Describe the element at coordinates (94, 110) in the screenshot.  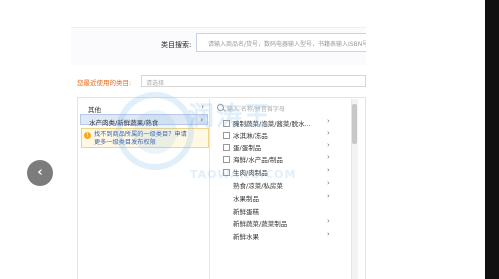
I see `level1-item-label: 其他` at that location.